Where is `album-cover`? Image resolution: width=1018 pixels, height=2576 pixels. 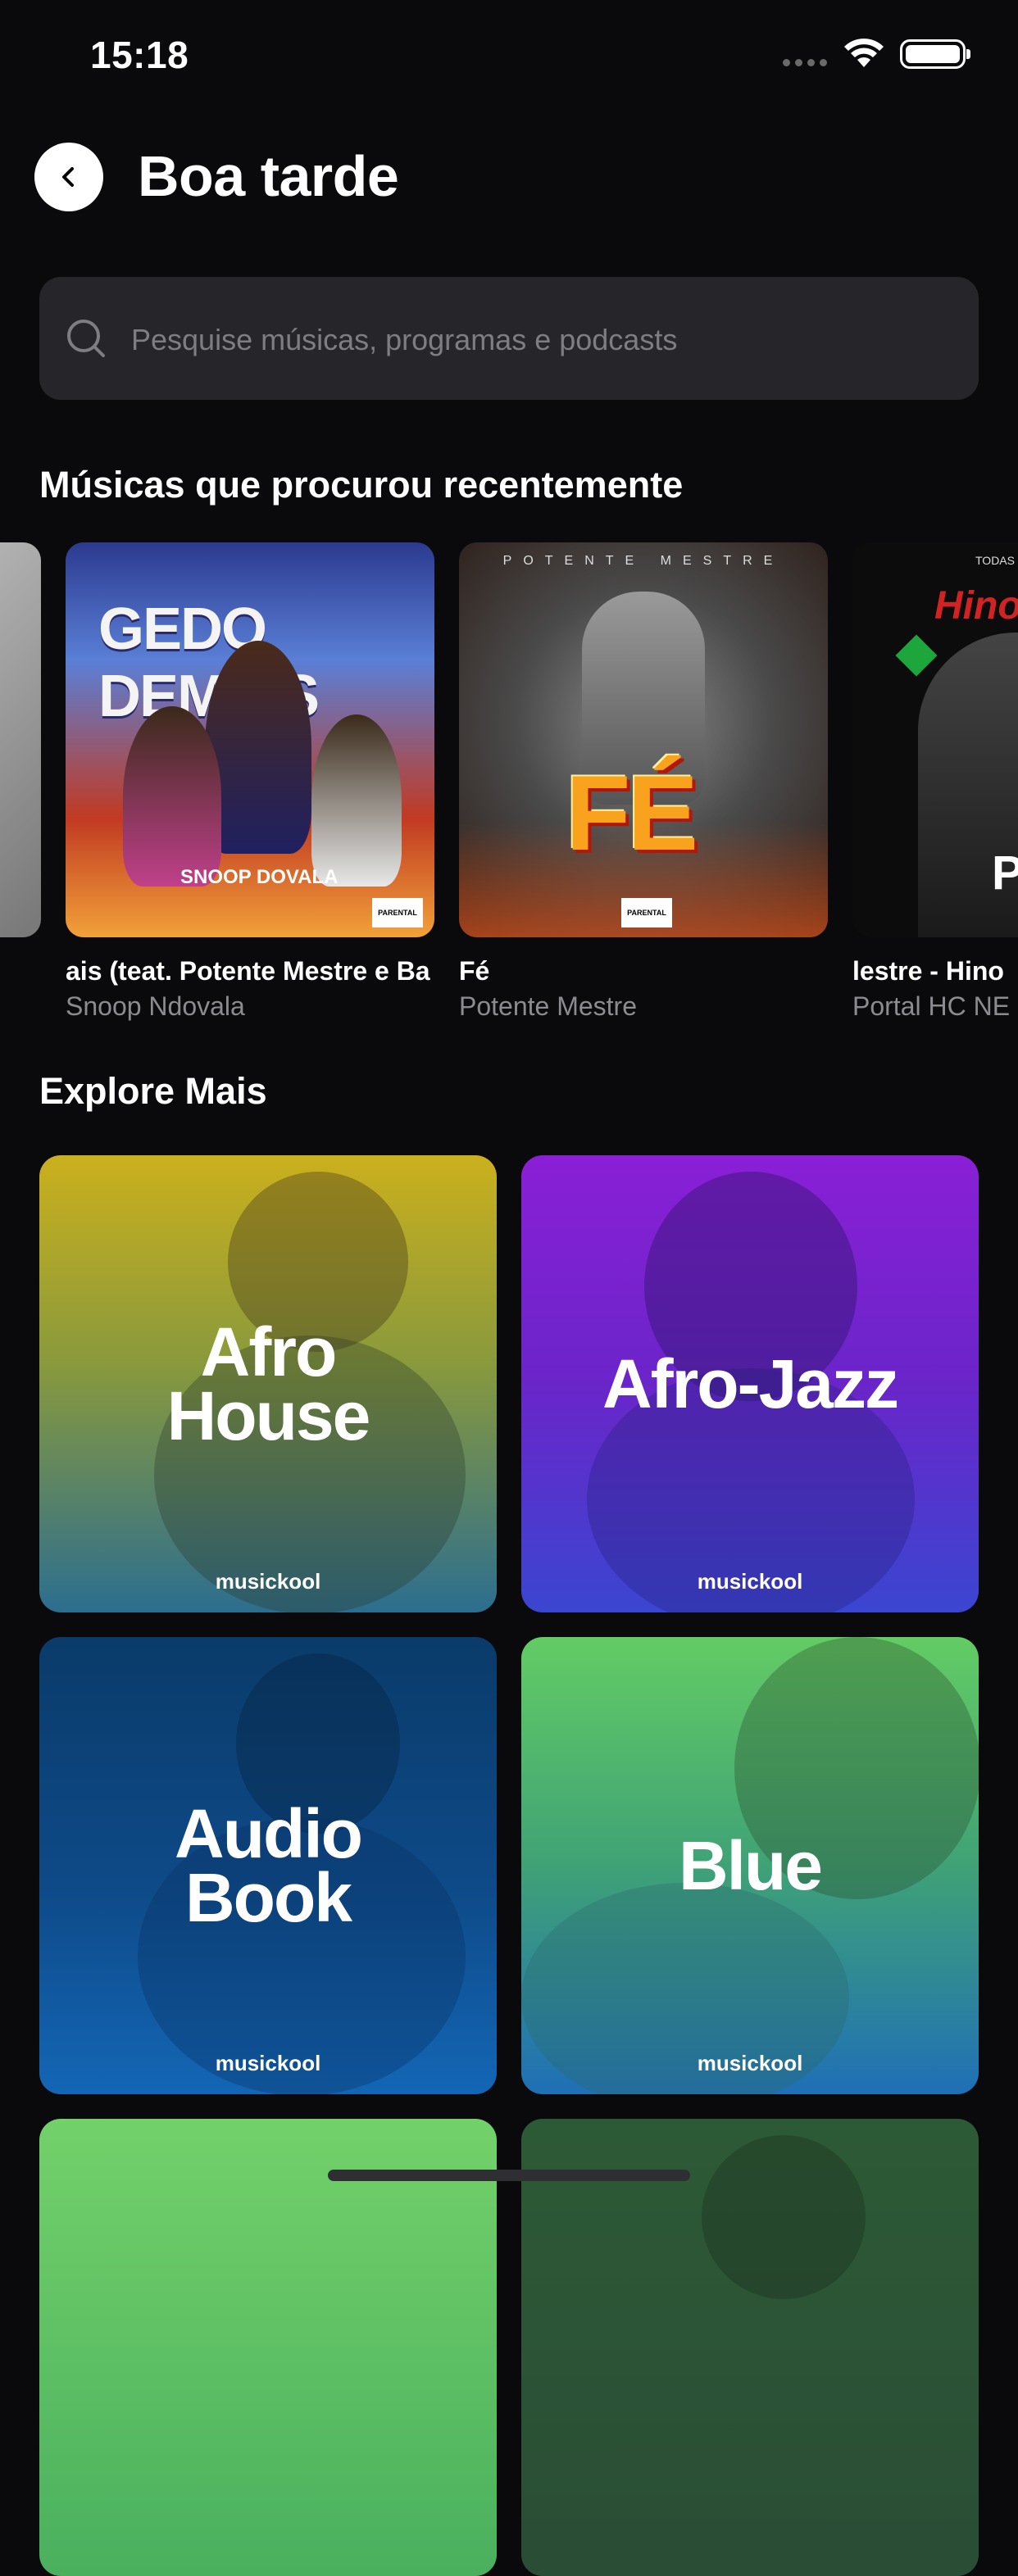
album-cover is located at coordinates (20, 739).